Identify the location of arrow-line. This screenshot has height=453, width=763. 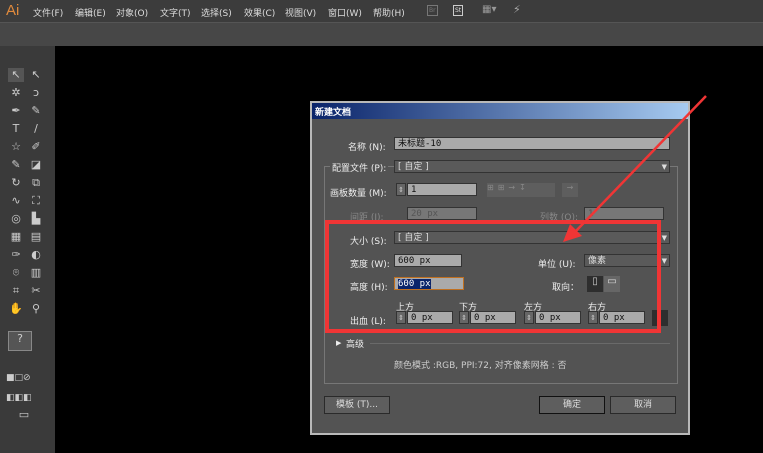
(640, 164).